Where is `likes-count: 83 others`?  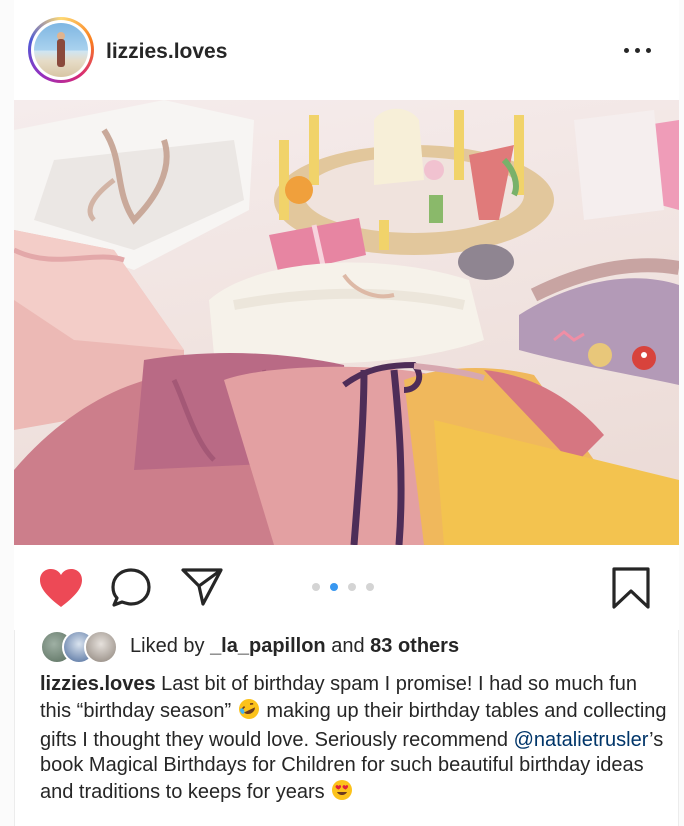
likes-count: 83 others is located at coordinates (414, 646).